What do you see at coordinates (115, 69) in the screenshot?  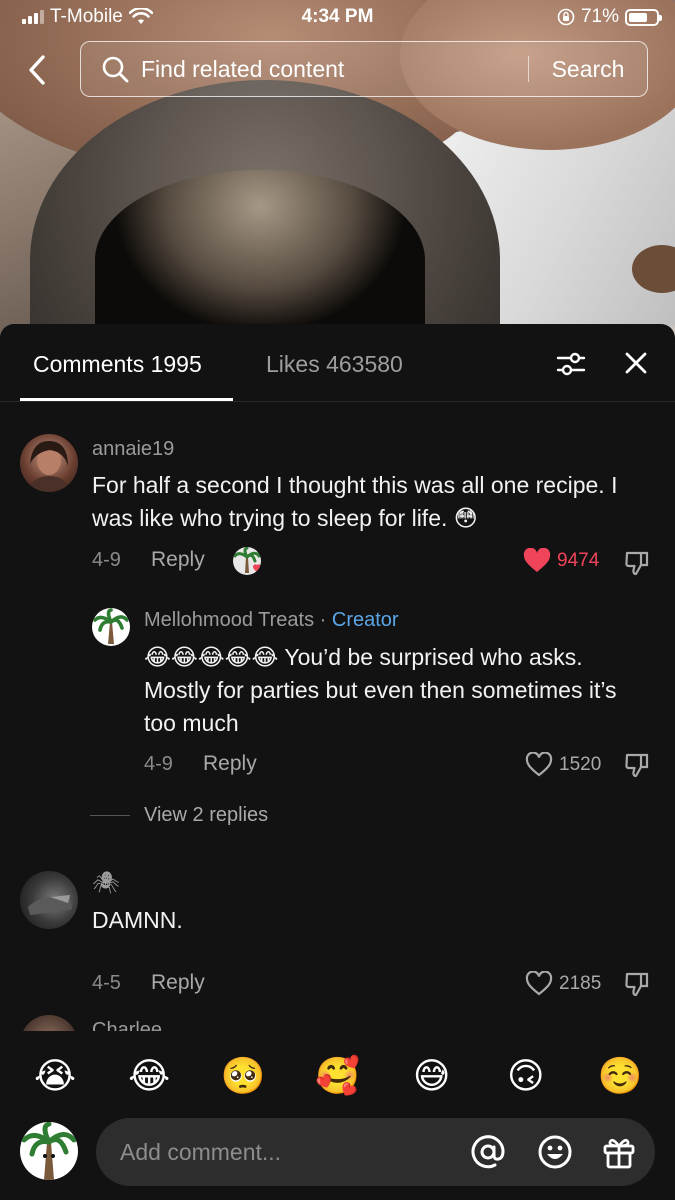 I see `search-icon` at bounding box center [115, 69].